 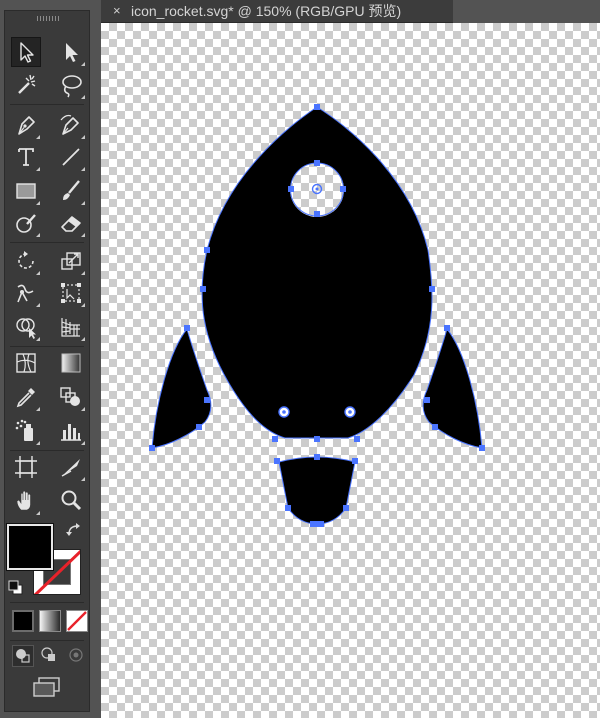 What do you see at coordinates (16, 588) in the screenshot?
I see `default-fill-stroke-icon` at bounding box center [16, 588].